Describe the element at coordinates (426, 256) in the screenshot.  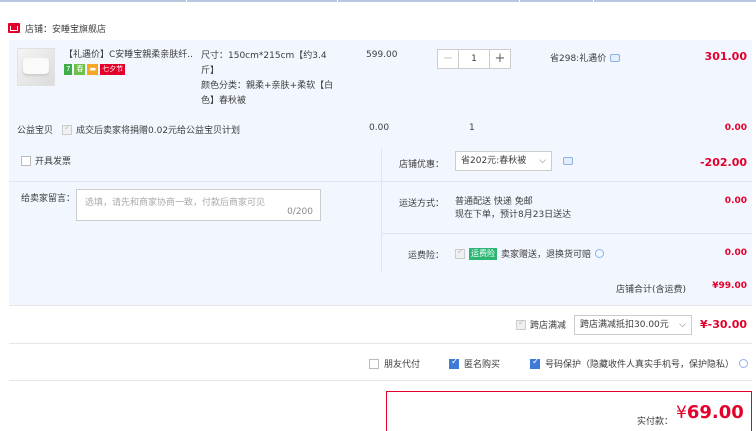
I see `insurance-label: 运费险：` at that location.